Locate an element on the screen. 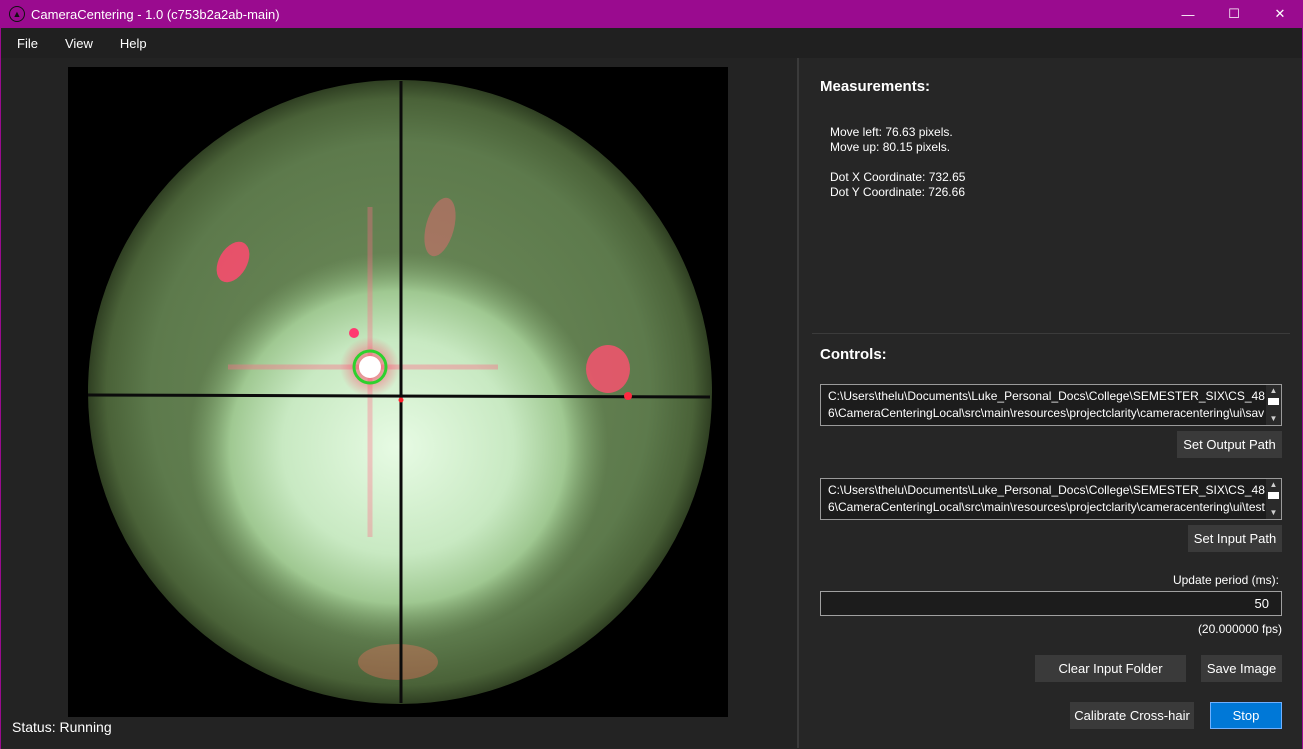 This screenshot has height=749, width=1303. minimize-button: — is located at coordinates (1188, 14).